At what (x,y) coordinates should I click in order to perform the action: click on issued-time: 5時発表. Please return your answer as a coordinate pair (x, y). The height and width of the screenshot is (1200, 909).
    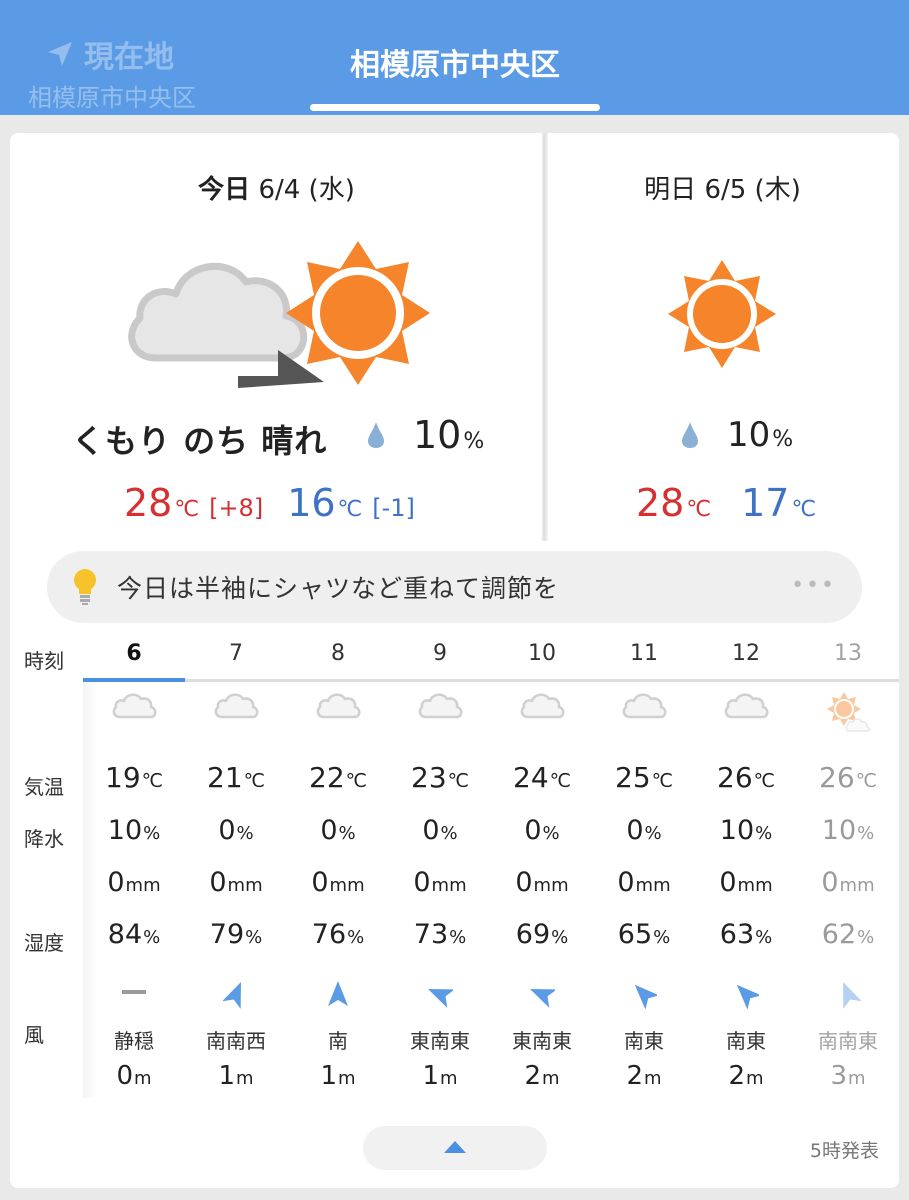
    Looking at the image, I should click on (844, 1151).